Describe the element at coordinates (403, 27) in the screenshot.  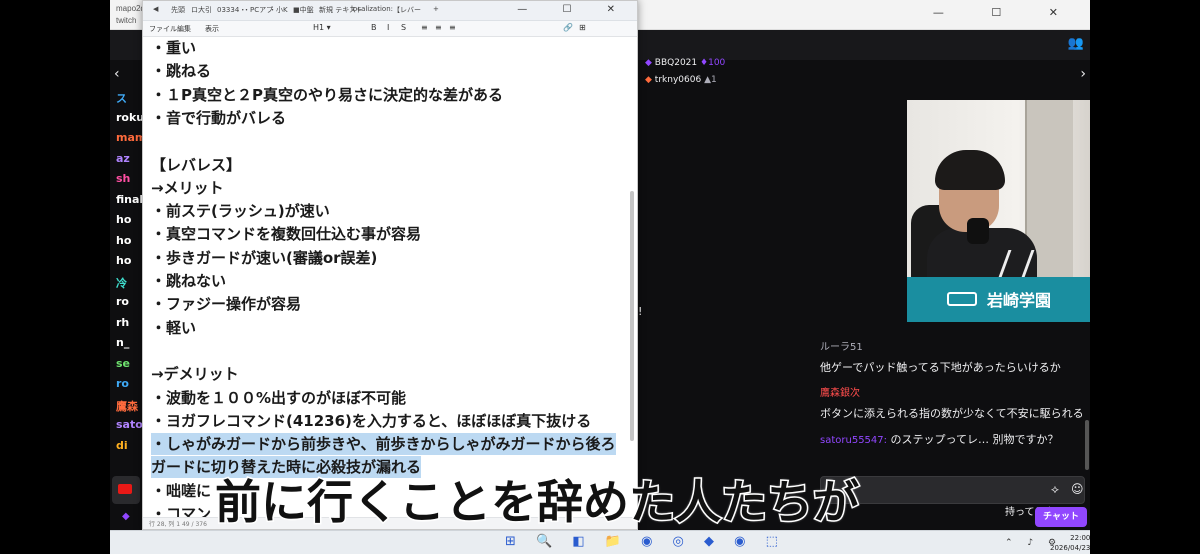
I see `editor-toolbar-button: S` at that location.